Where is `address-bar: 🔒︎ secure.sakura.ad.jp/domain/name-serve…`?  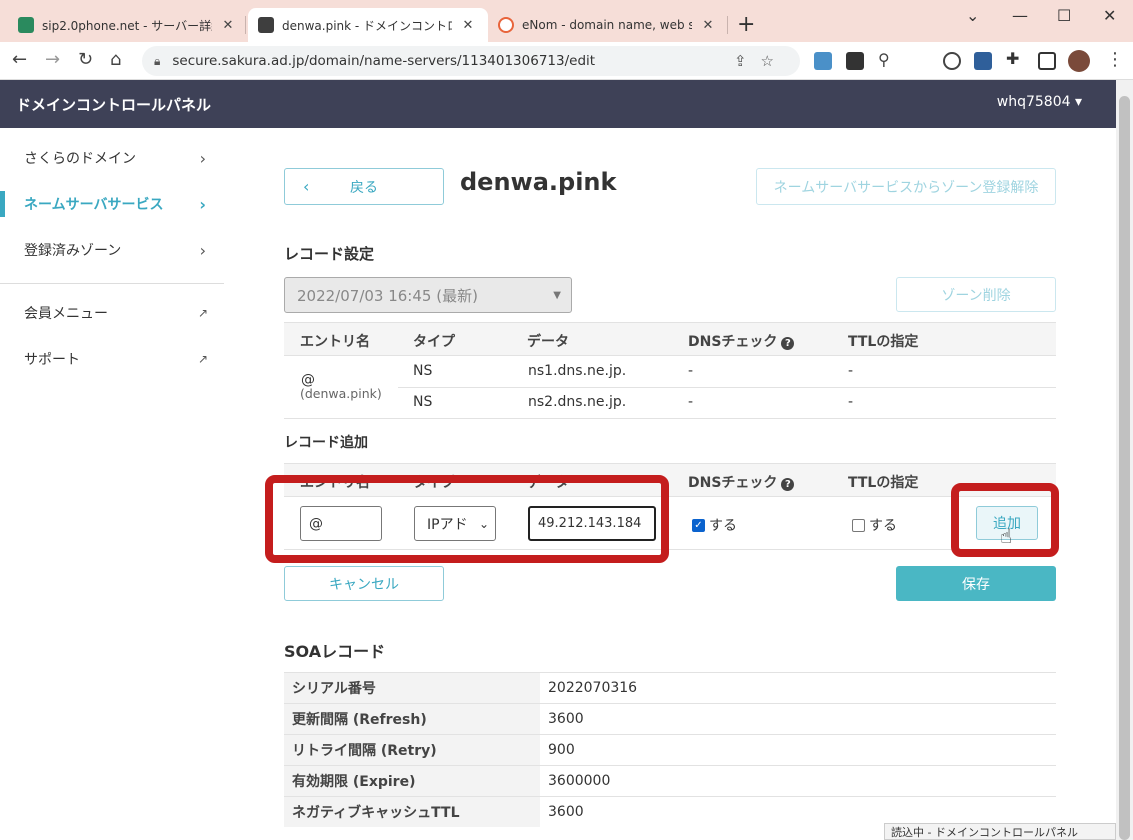 address-bar: 🔒︎ secure.sakura.ad.jp/domain/name-serve… is located at coordinates (471, 61).